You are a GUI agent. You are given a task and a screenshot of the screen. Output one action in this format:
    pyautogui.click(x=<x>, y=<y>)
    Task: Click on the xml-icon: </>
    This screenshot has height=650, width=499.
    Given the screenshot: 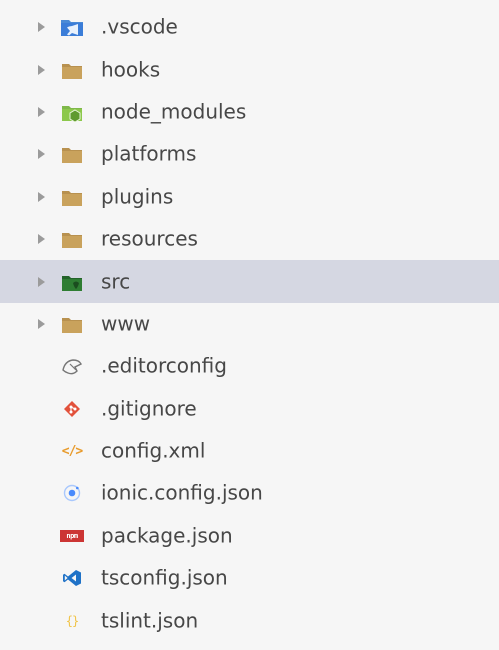 What is the action you would take?
    pyautogui.click(x=72, y=451)
    